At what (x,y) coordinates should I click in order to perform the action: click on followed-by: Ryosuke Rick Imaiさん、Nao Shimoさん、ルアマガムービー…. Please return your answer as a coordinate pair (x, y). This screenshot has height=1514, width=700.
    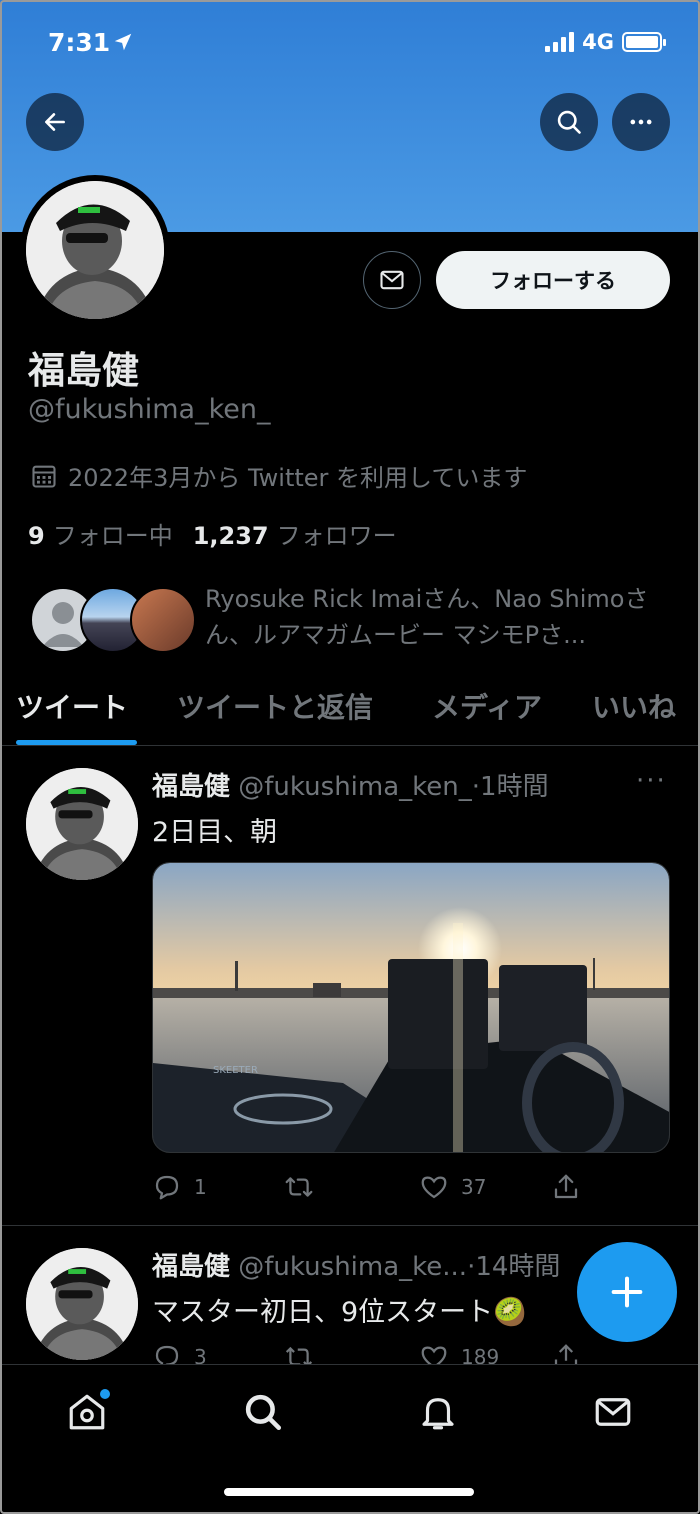
    Looking at the image, I should click on (350, 620).